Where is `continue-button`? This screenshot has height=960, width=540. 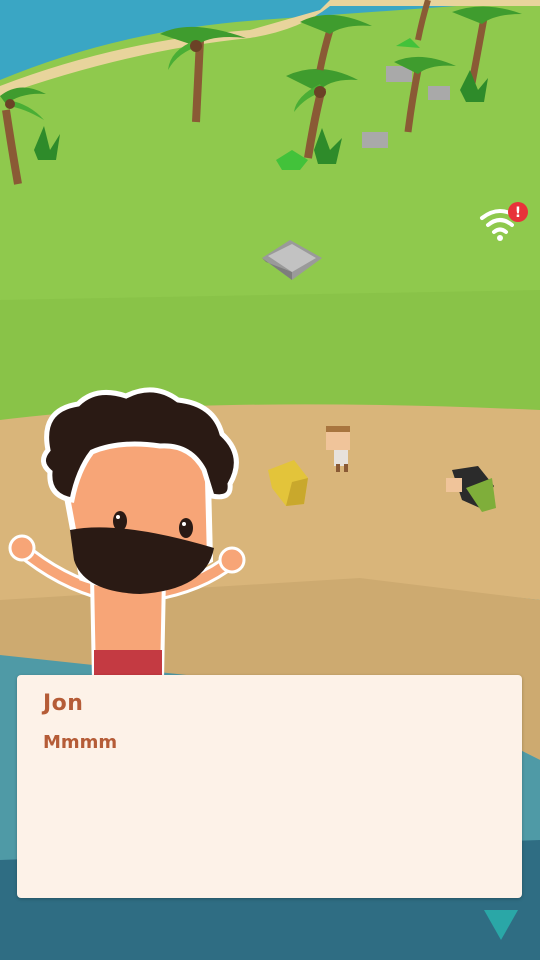
continue-button is located at coordinates (501, 925).